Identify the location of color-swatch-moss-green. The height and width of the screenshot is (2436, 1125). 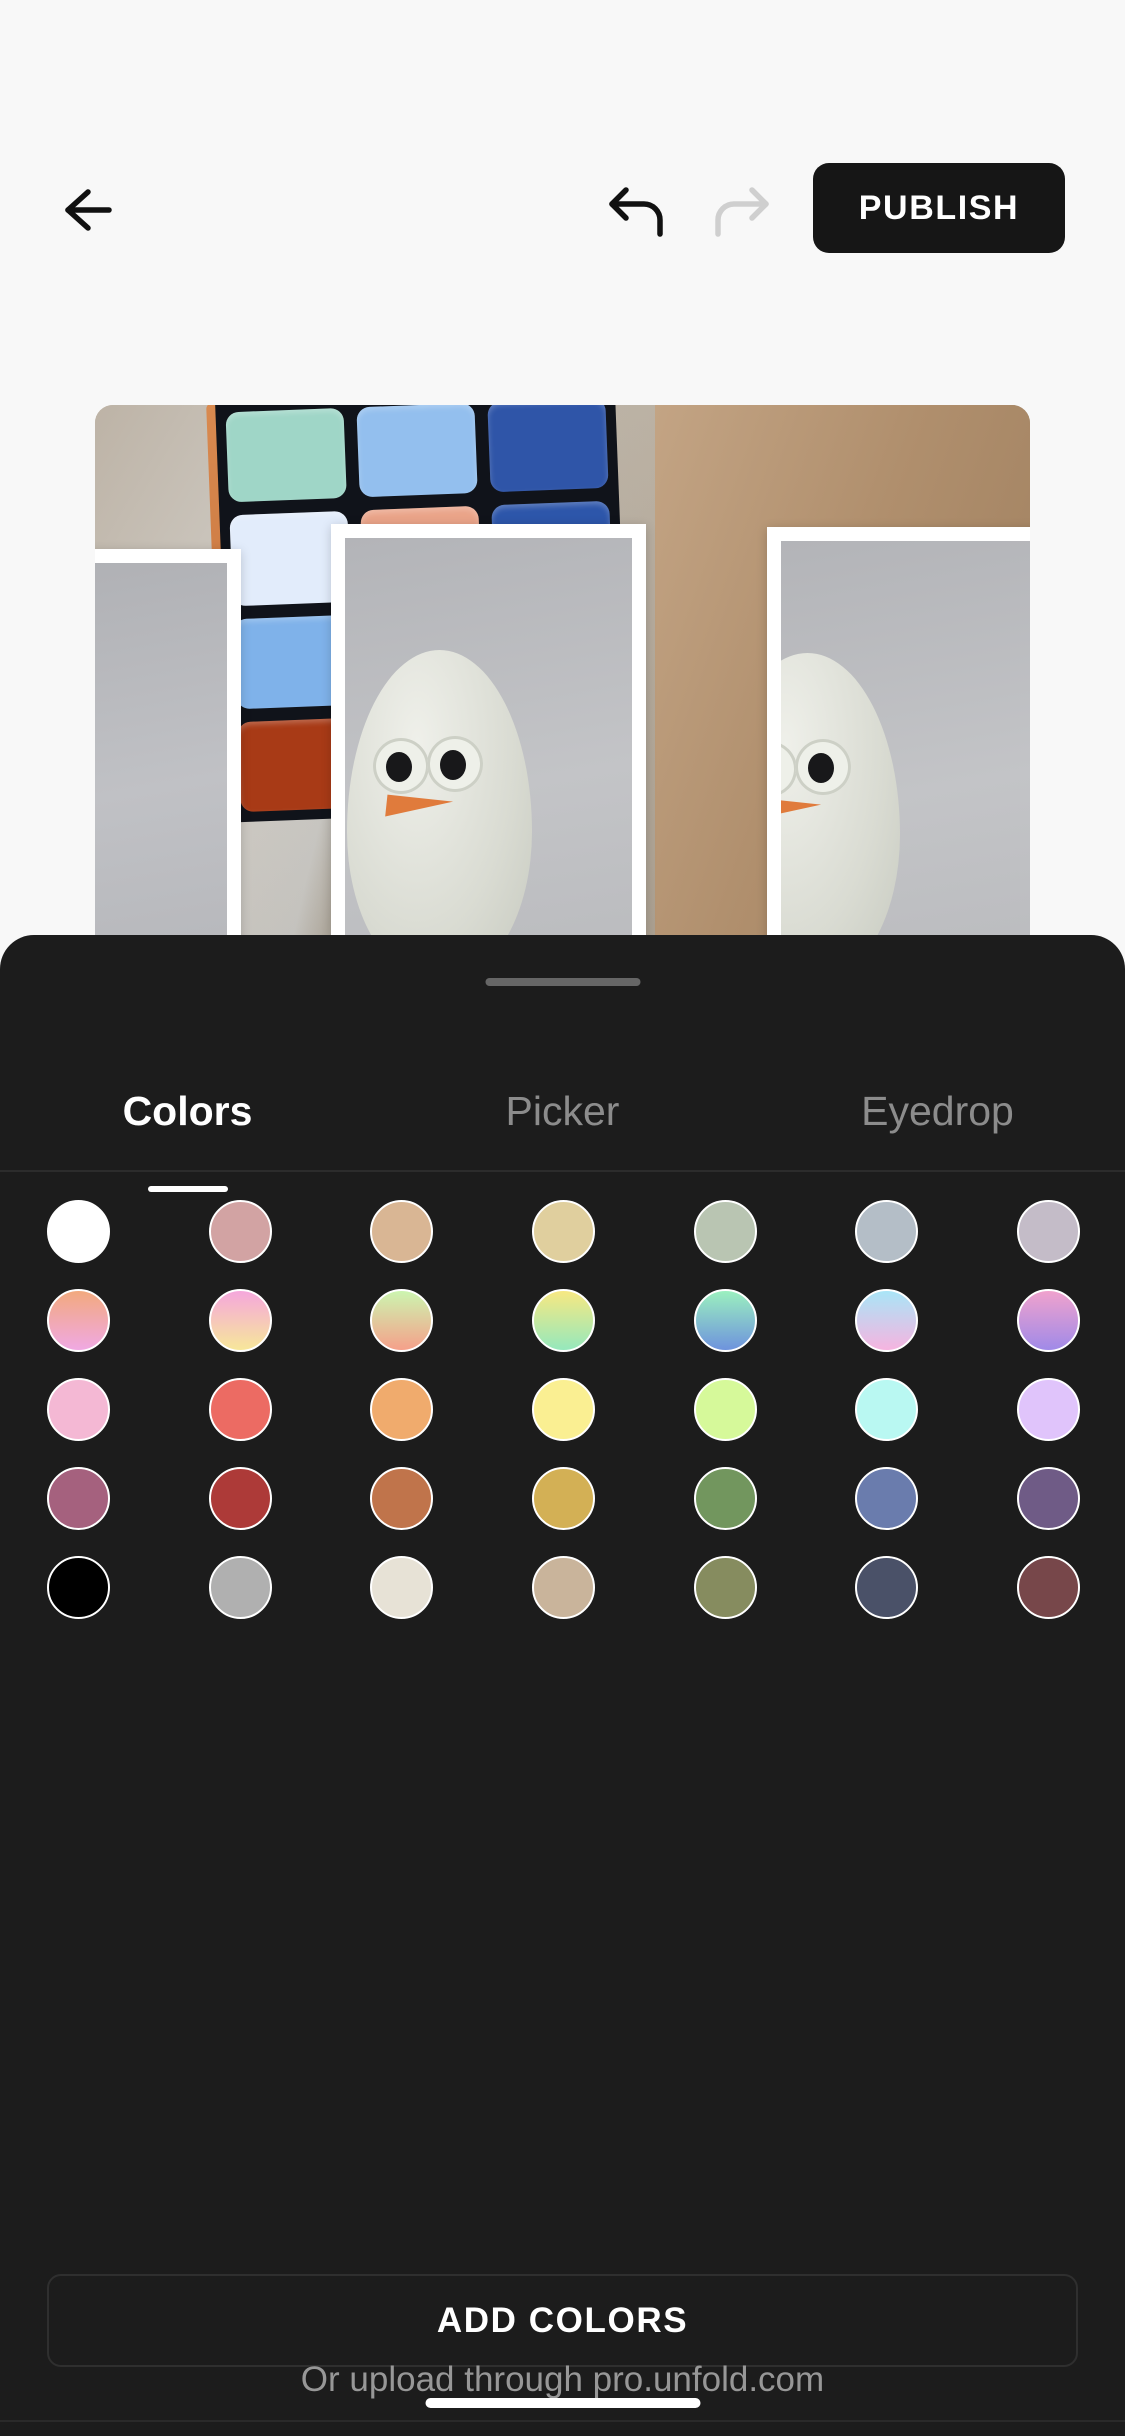
(725, 1498).